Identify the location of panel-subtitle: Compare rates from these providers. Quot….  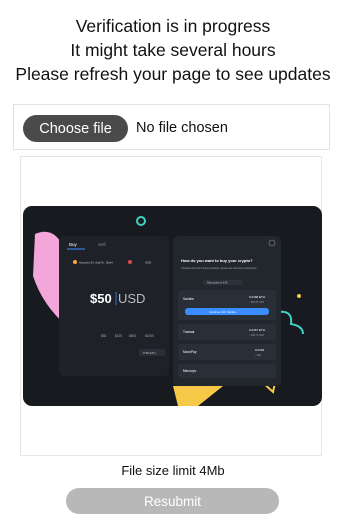
(219, 268).